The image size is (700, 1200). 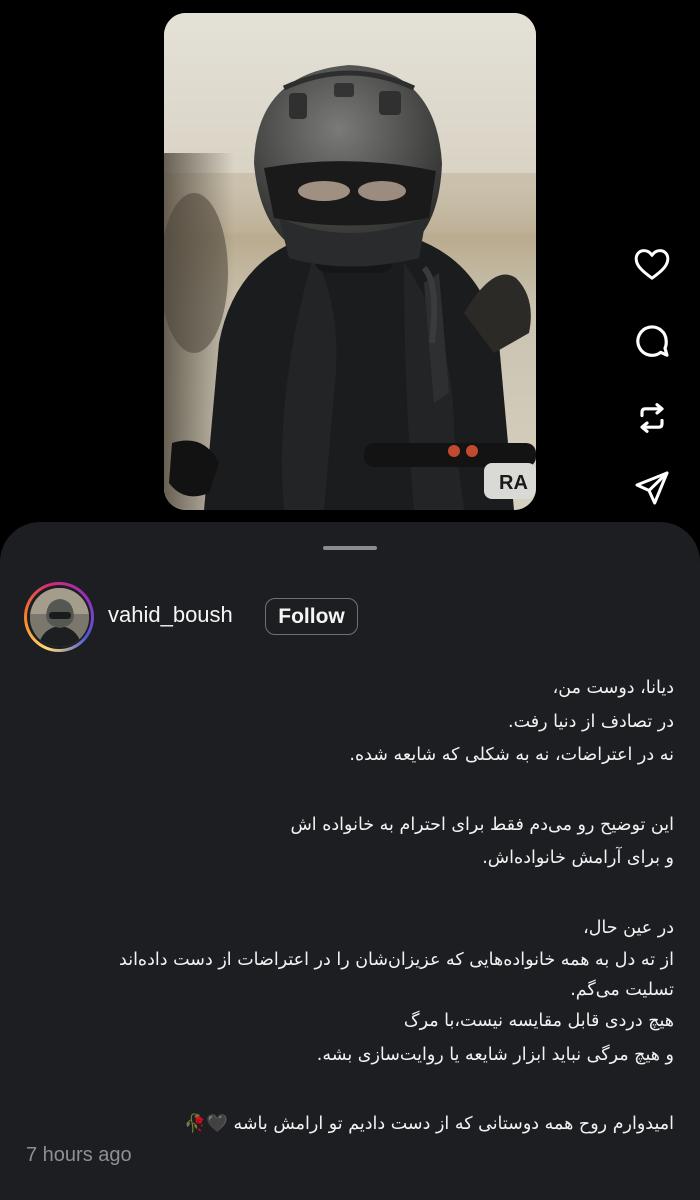 I want to click on story-ring, so click(x=59, y=617).